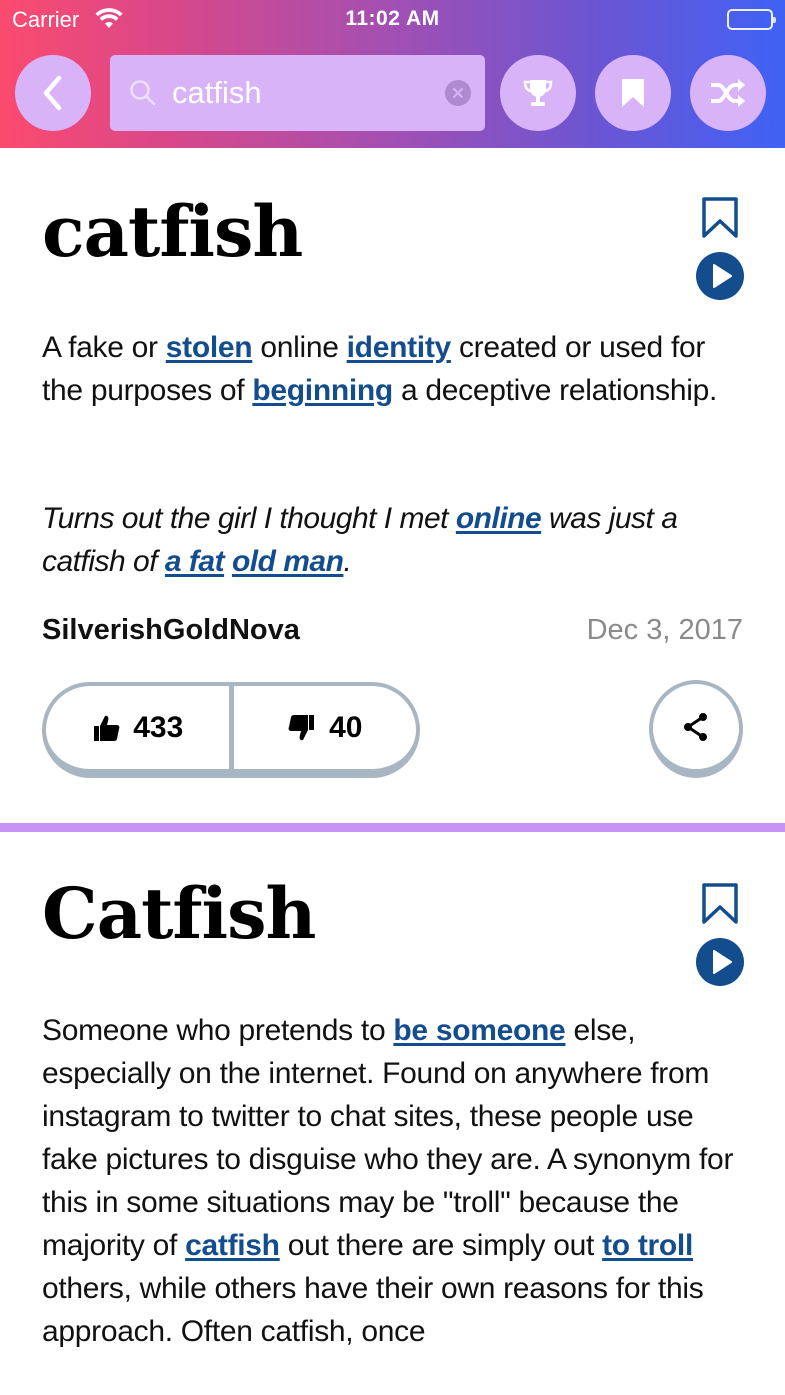 This screenshot has height=1395, width=785. What do you see at coordinates (325, 727) in the screenshot?
I see `downvote-button: 40` at bounding box center [325, 727].